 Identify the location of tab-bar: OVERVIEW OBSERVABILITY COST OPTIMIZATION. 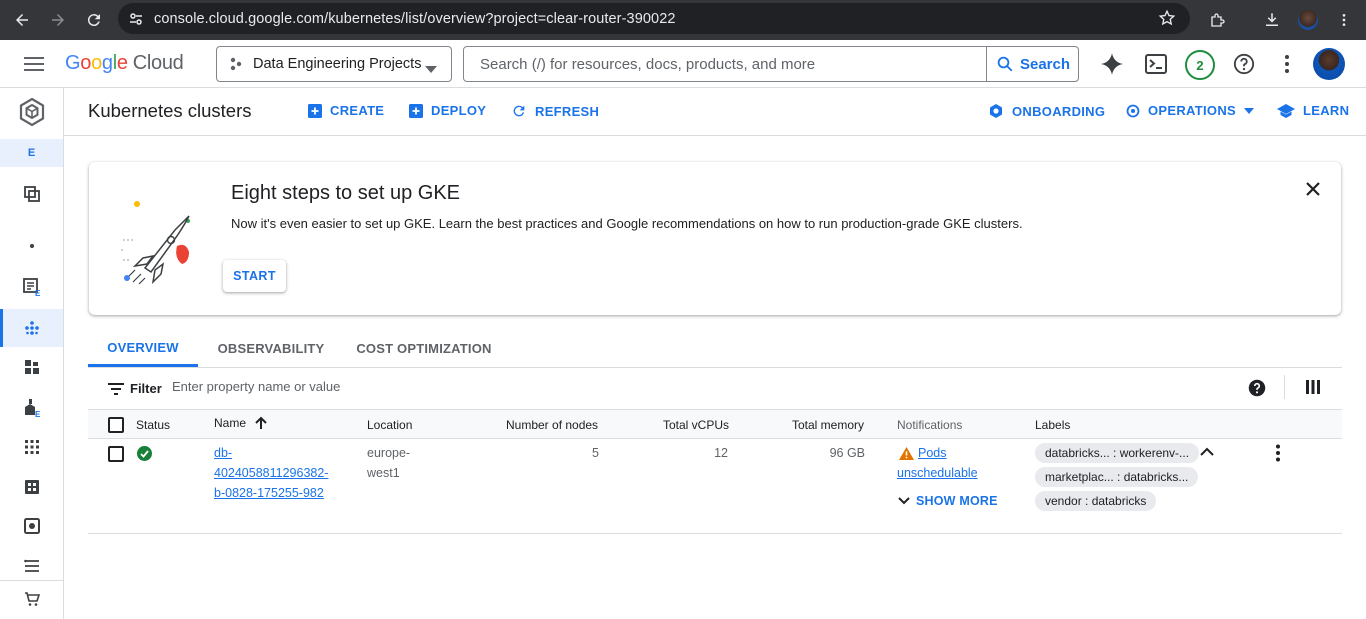
(715, 349).